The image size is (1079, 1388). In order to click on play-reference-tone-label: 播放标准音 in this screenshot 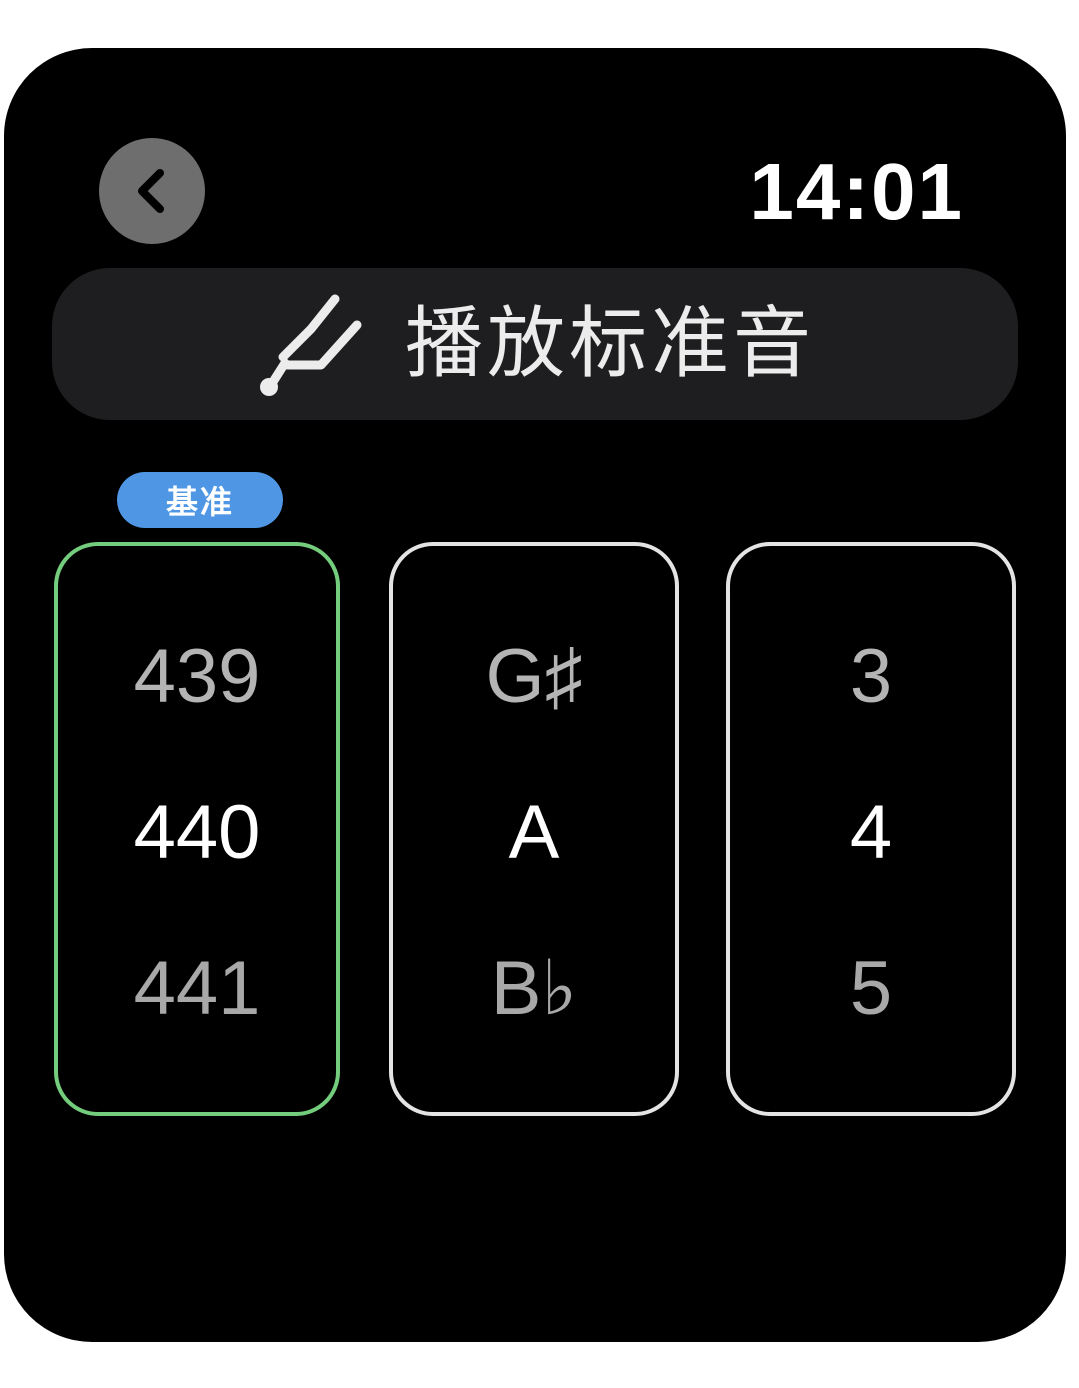, I will do `click(609, 344)`.